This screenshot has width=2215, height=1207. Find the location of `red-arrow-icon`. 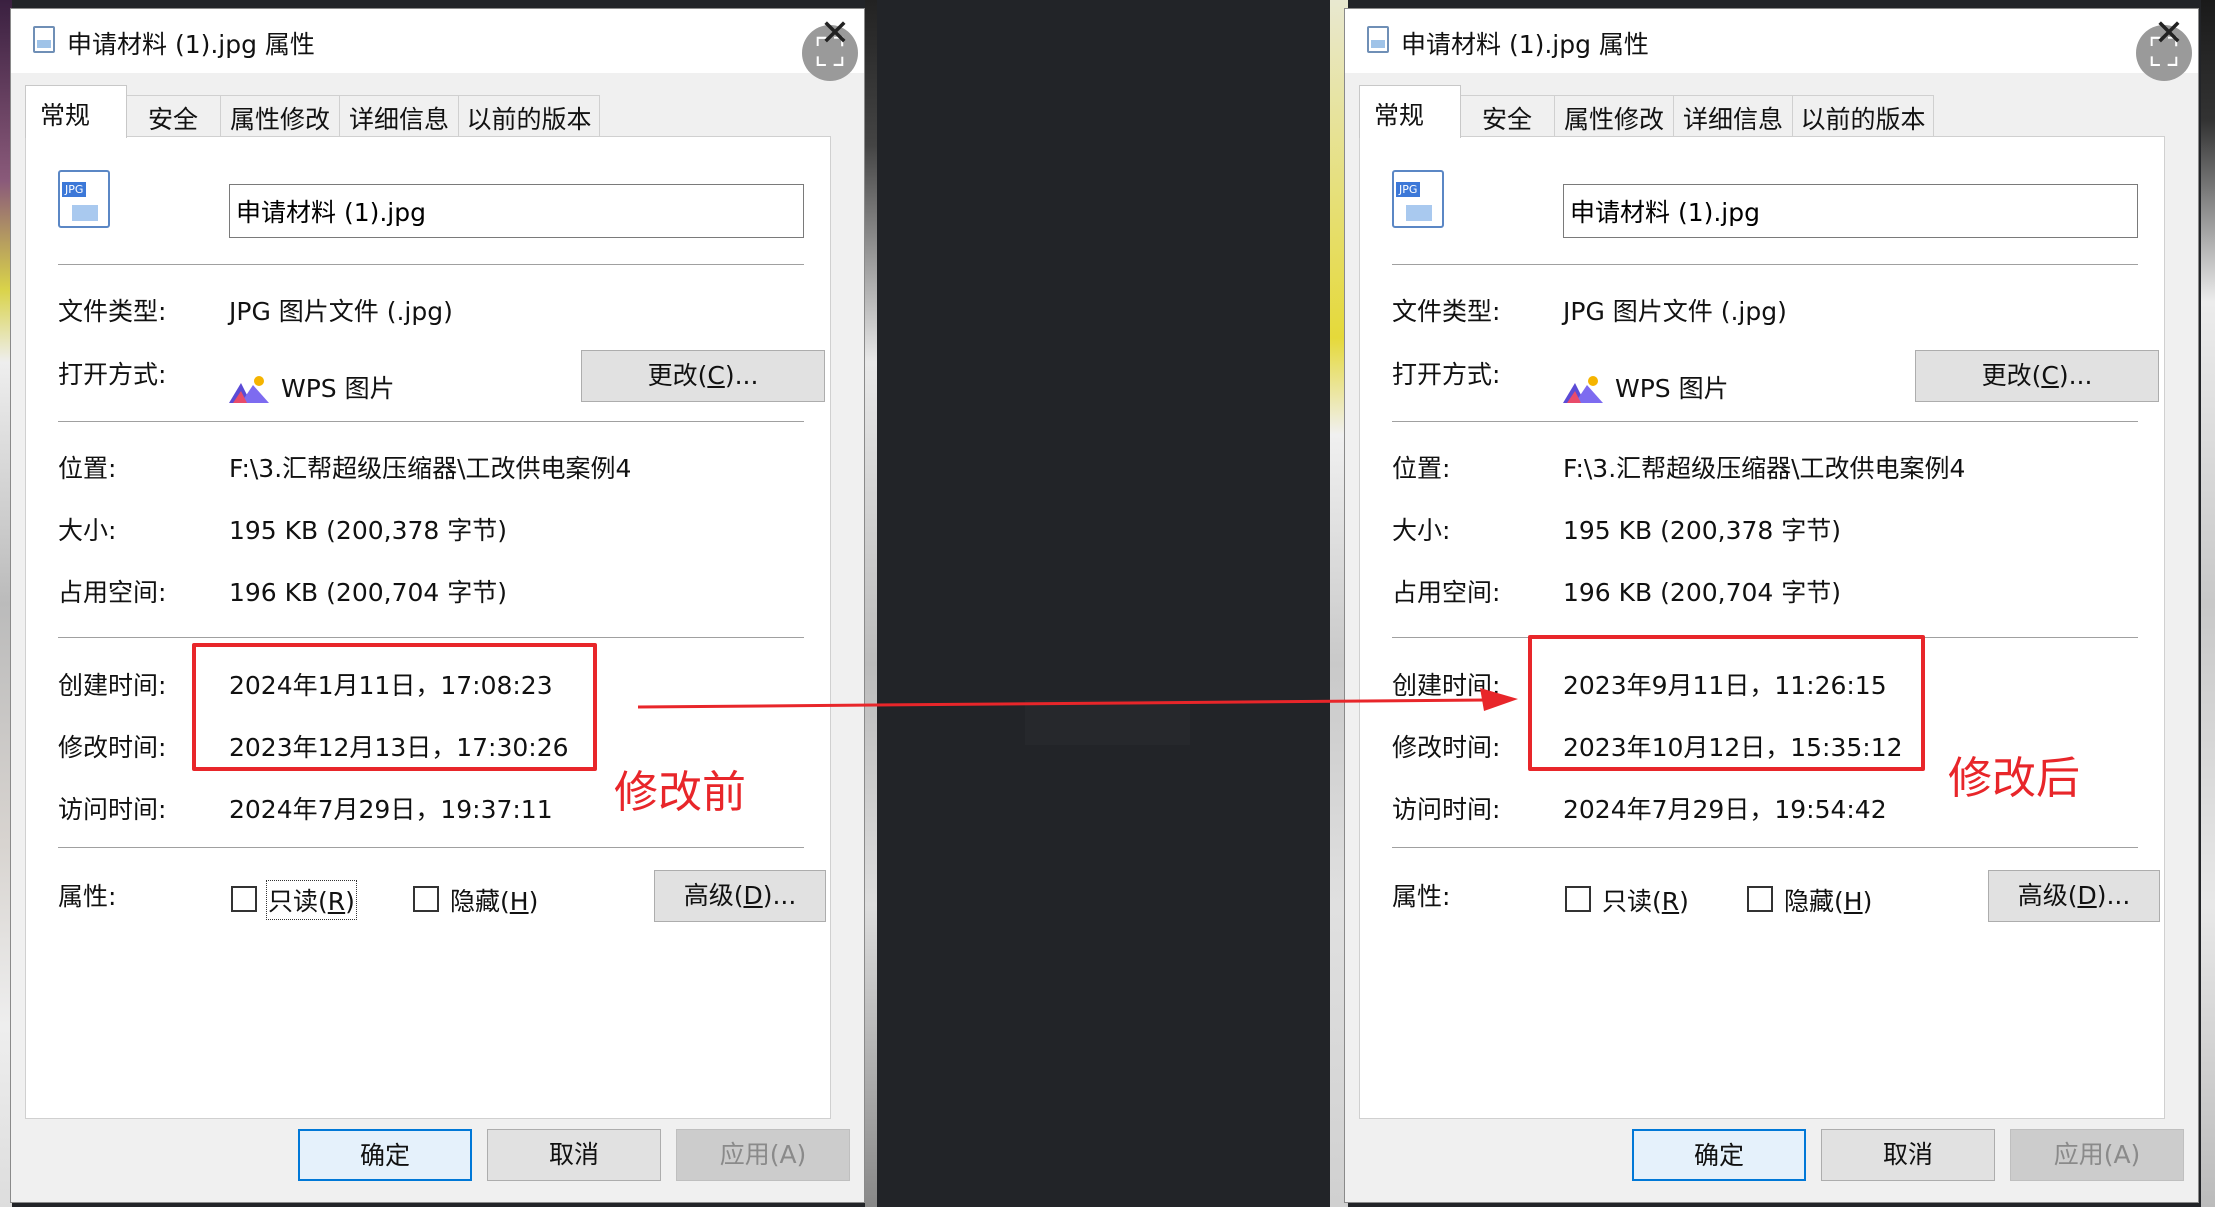

red-arrow-icon is located at coordinates (1078, 699).